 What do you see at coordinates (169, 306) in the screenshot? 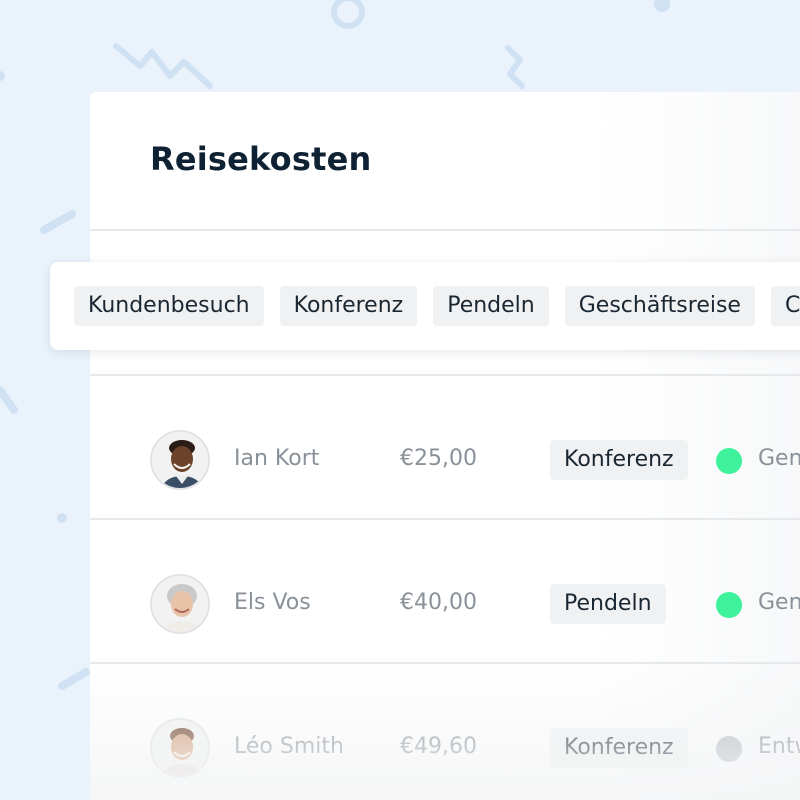
I see `filter-chip-kundenbesuch: Kundenbesuch` at bounding box center [169, 306].